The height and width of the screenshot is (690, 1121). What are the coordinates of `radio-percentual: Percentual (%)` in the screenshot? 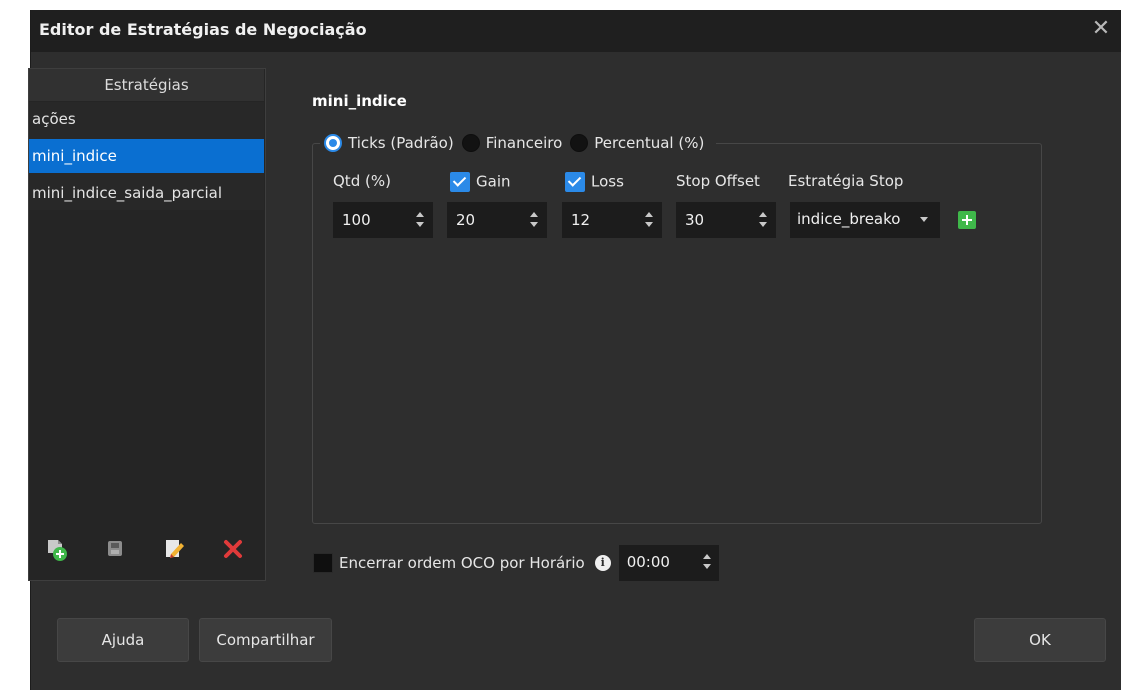 It's located at (637, 143).